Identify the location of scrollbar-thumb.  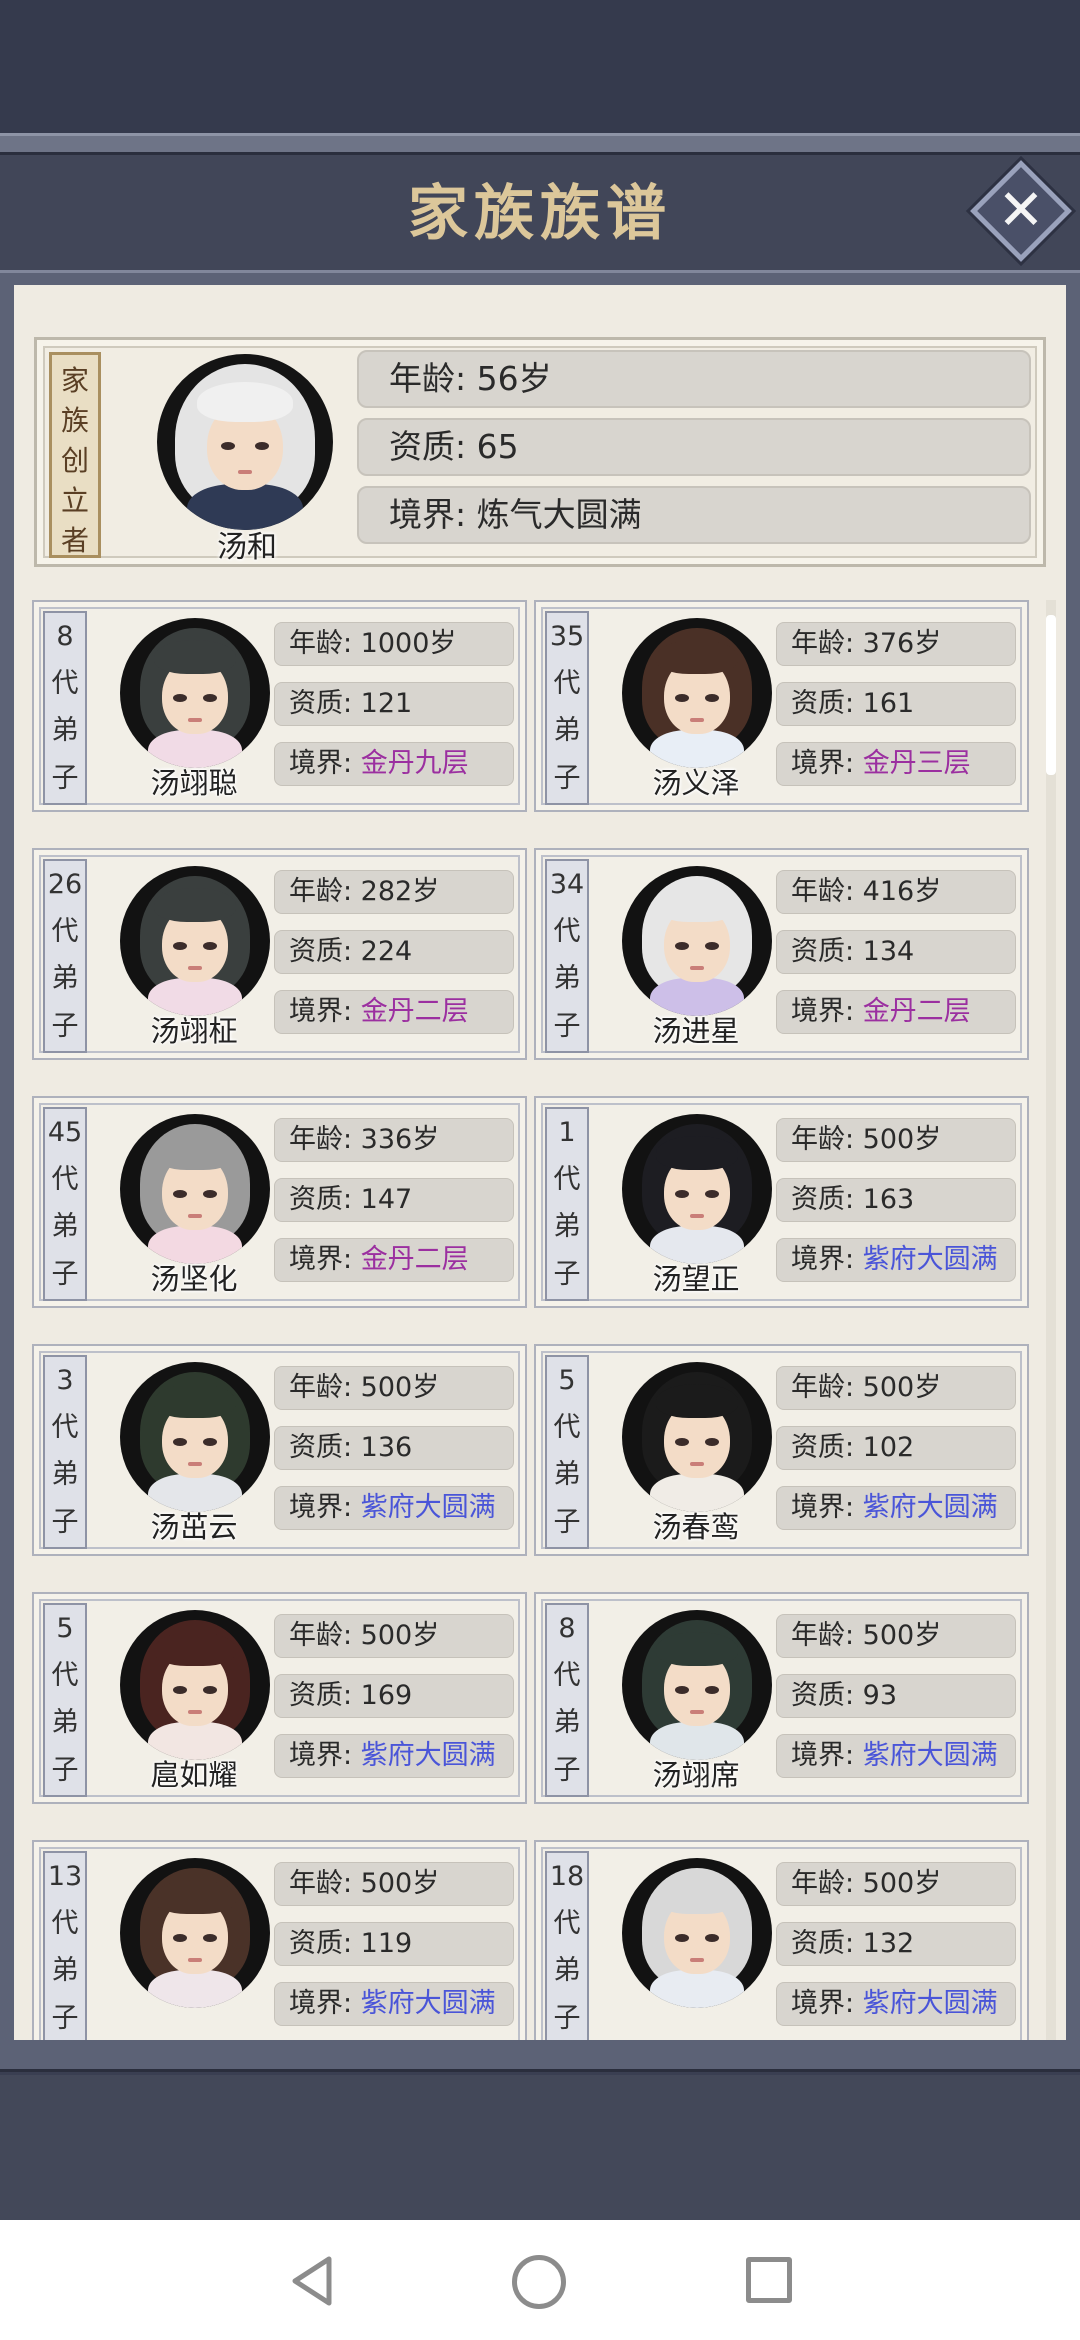
(1051, 695).